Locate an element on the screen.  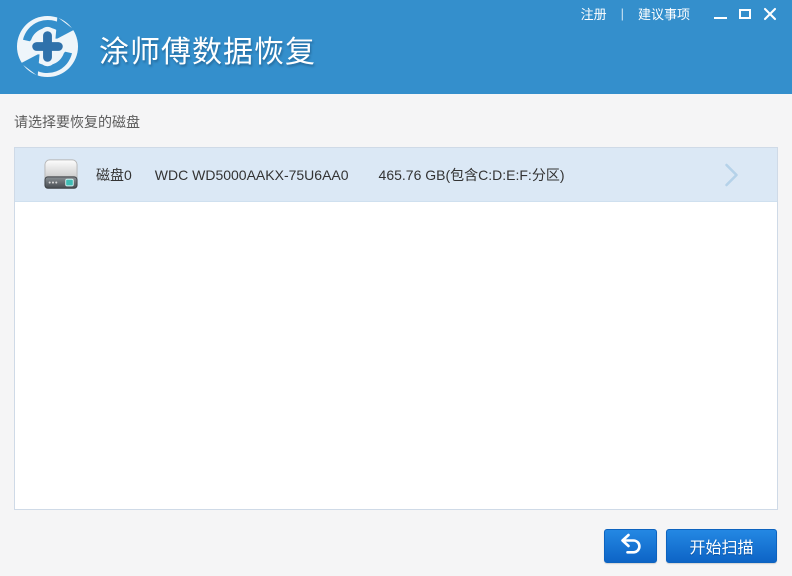
back-button is located at coordinates (630, 546).